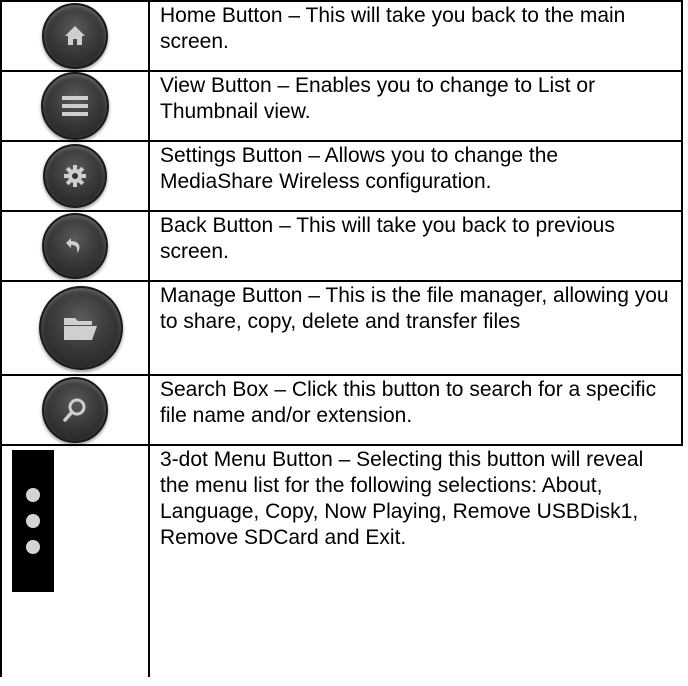 This screenshot has height=686, width=688. I want to click on folder-icon, so click(80, 329).